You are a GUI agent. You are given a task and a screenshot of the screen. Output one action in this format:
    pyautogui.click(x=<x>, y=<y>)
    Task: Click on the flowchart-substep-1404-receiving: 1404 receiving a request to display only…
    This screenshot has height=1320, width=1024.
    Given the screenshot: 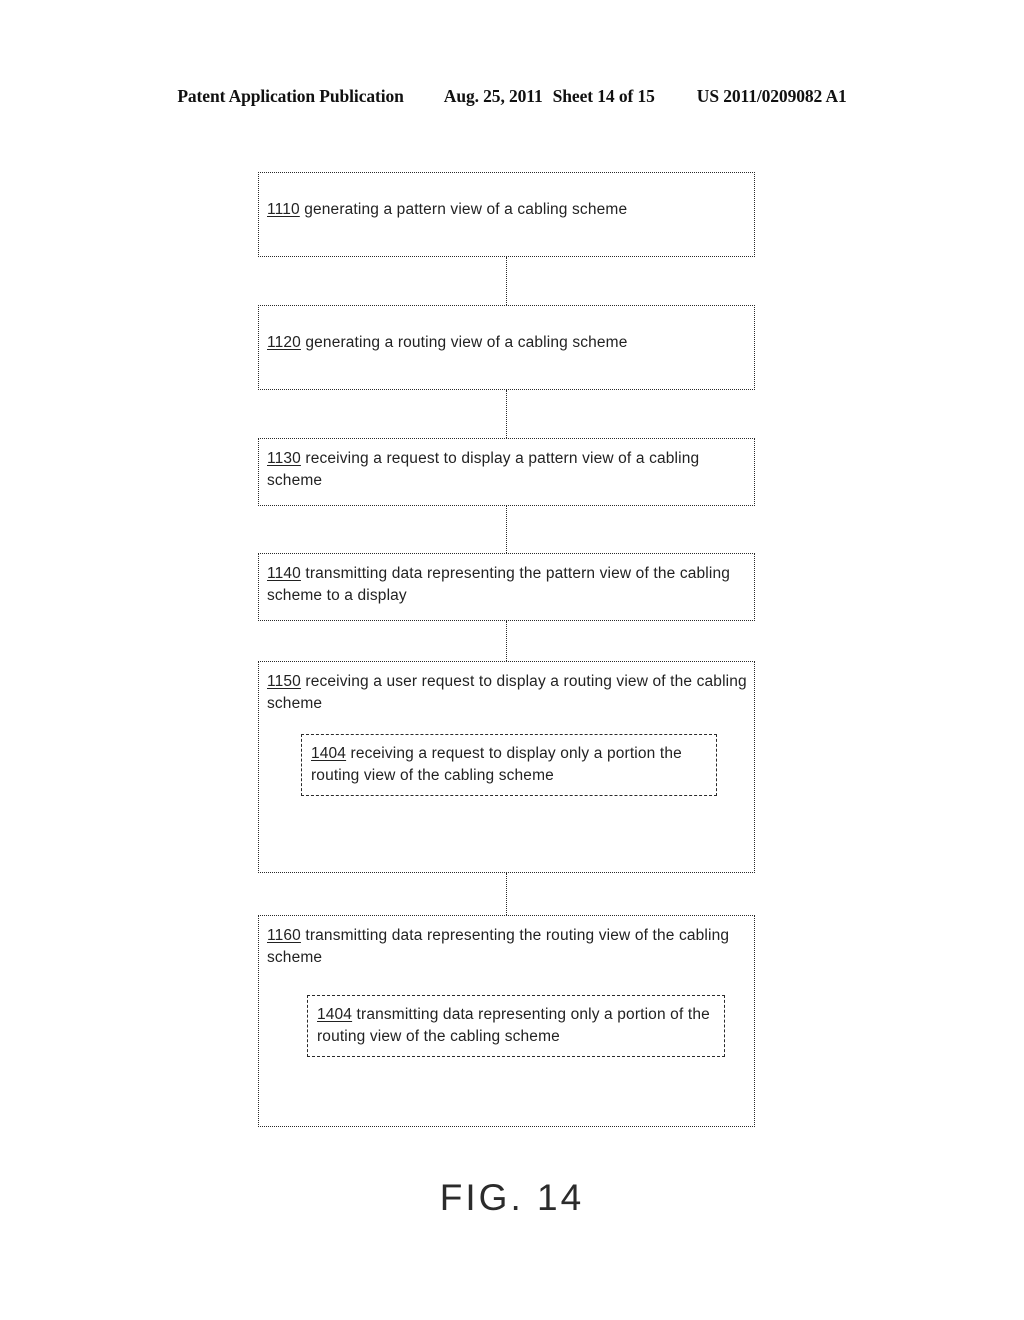 What is the action you would take?
    pyautogui.click(x=509, y=765)
    